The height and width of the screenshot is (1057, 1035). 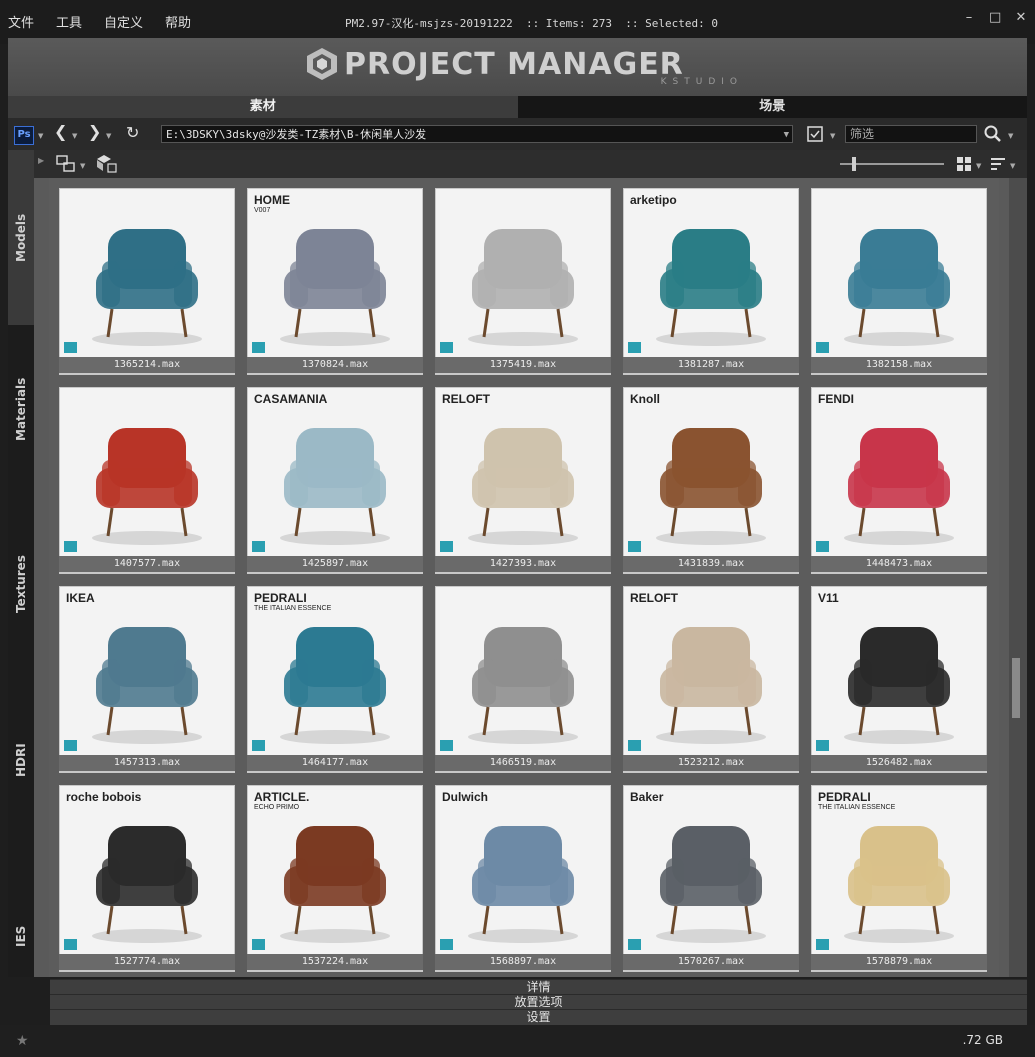 I want to click on asset-filename: 1382158.max, so click(x=899, y=365).